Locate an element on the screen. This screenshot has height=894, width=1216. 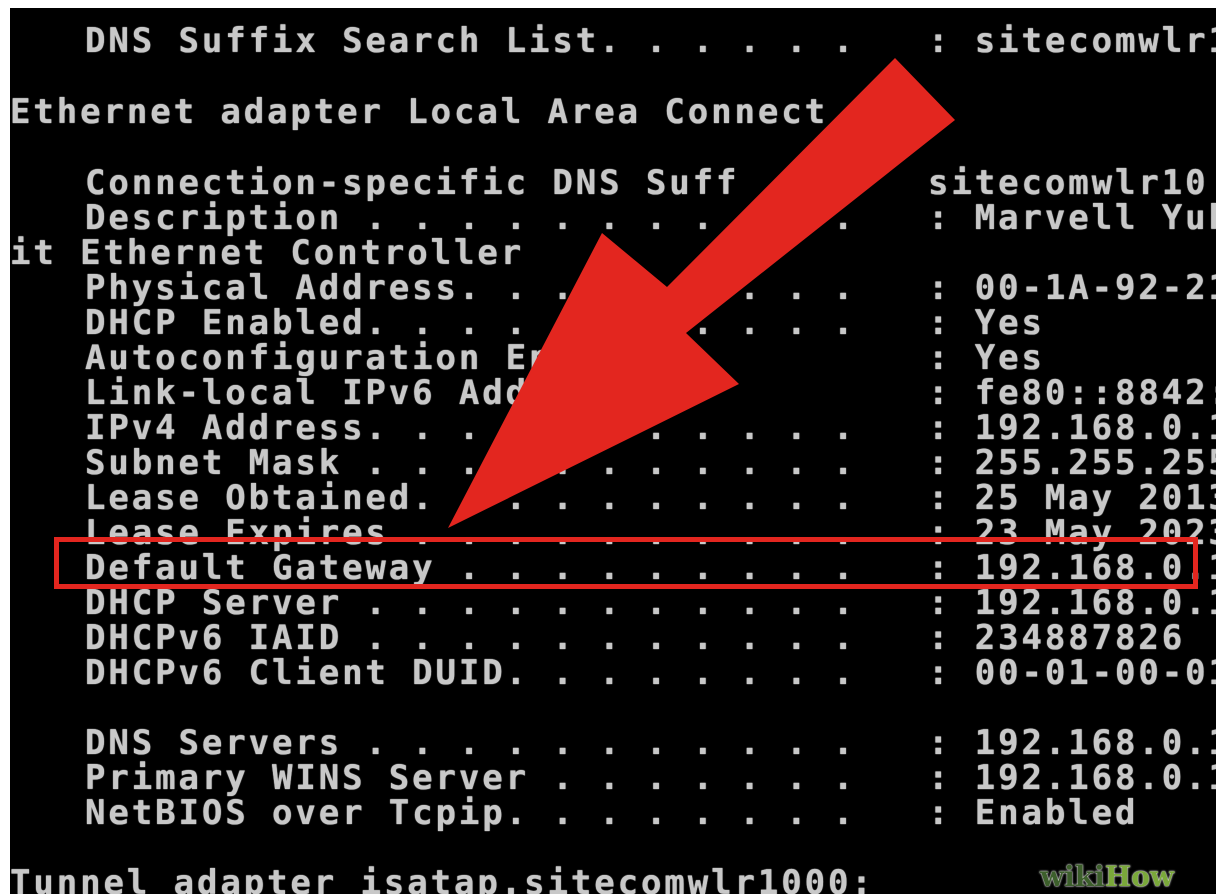
wikihow-watermark-logo: wikiHow is located at coordinates (1107, 876).